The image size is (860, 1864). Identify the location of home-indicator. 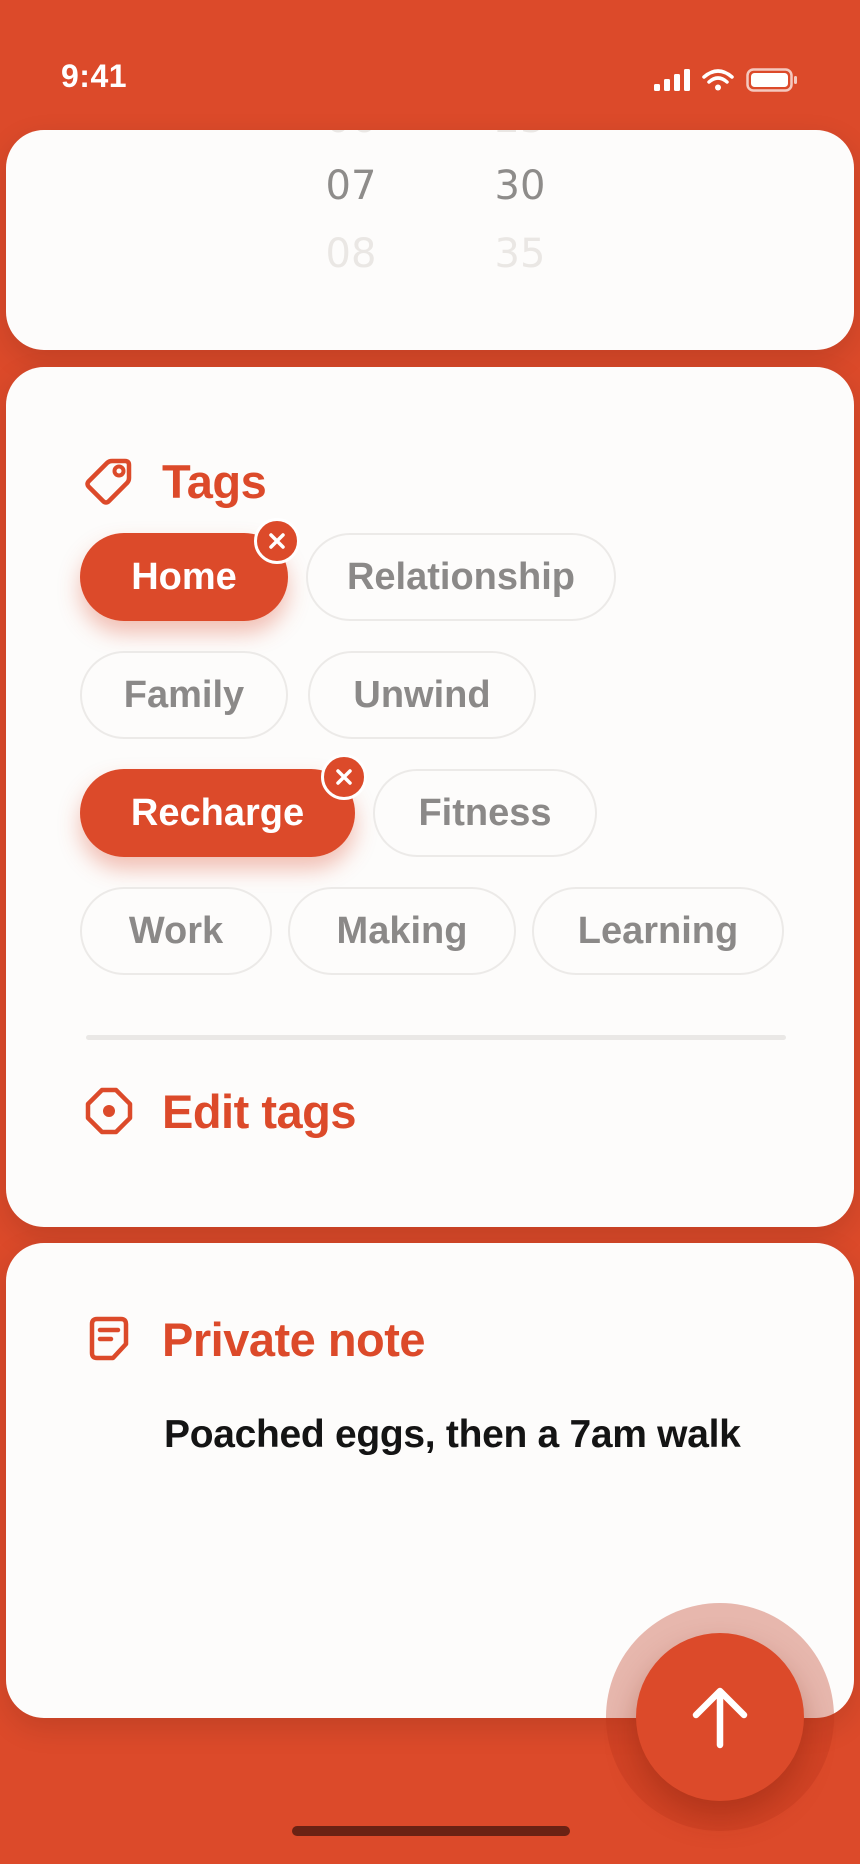
(431, 1831).